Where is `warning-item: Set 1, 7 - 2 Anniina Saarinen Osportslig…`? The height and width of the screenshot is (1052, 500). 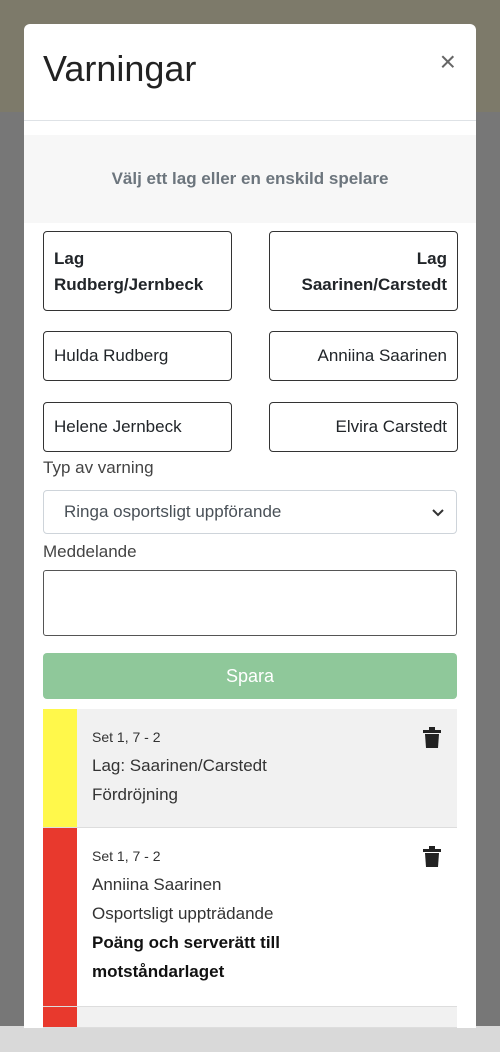 warning-item: Set 1, 7 - 2 Anniina Saarinen Osportslig… is located at coordinates (250, 917).